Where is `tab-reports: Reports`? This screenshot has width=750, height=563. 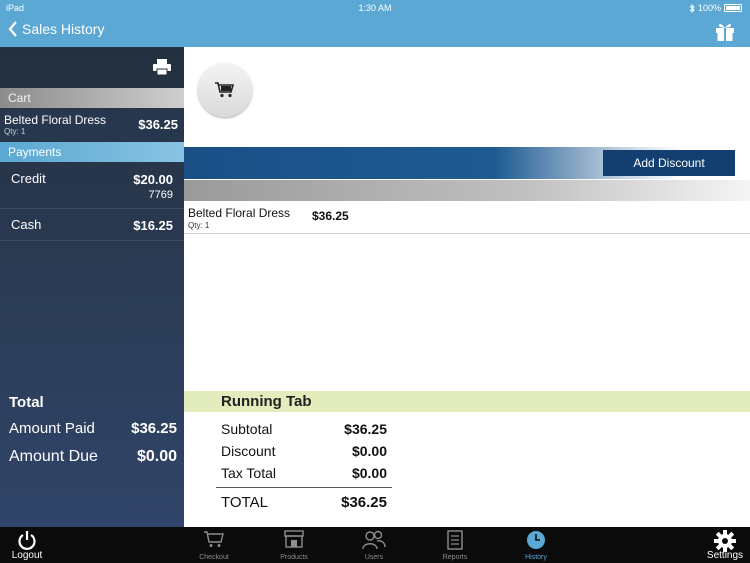
tab-reports: Reports is located at coordinates (455, 545).